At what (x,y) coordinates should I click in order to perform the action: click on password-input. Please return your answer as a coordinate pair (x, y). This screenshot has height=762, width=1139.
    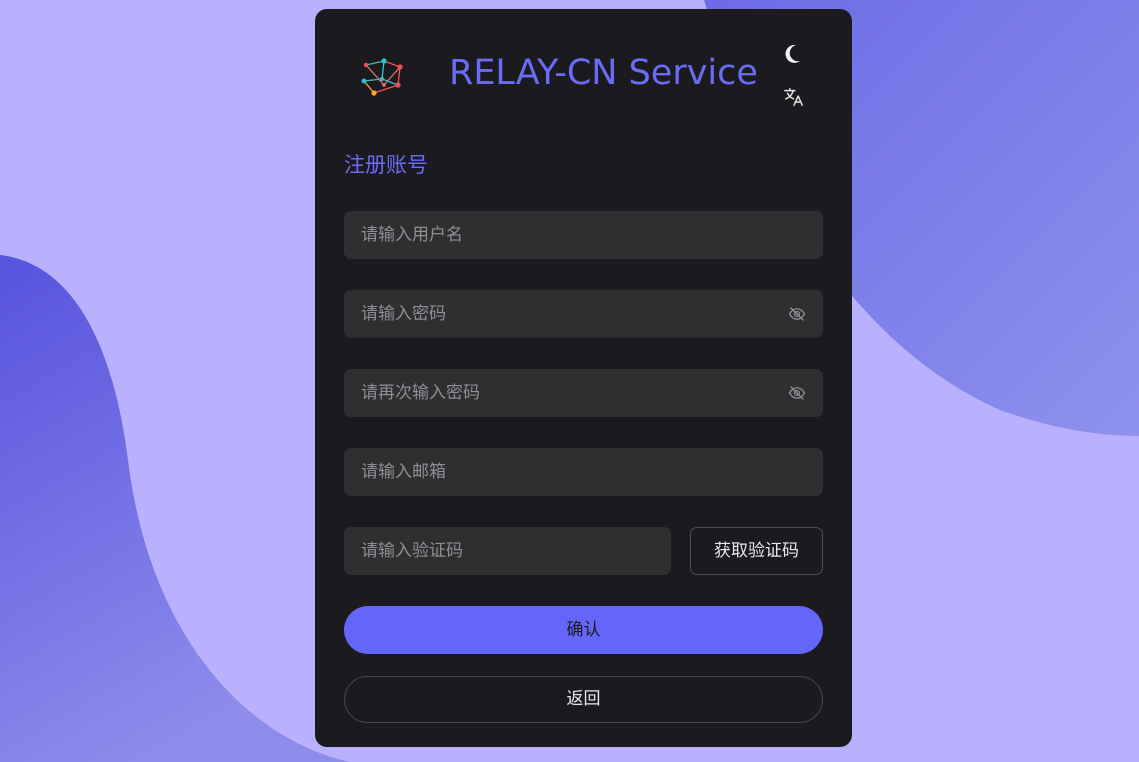
    Looking at the image, I should click on (583, 314).